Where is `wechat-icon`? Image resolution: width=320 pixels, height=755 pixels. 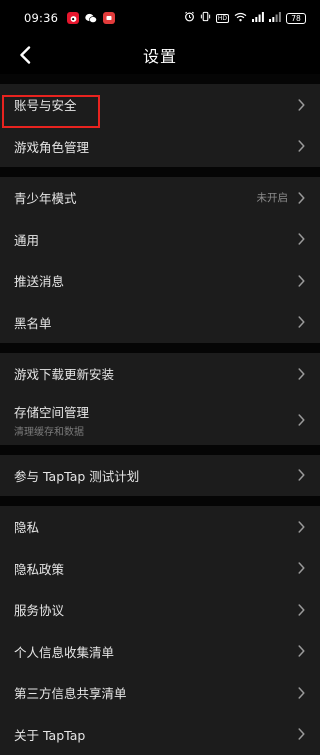
wechat-icon is located at coordinates (91, 18).